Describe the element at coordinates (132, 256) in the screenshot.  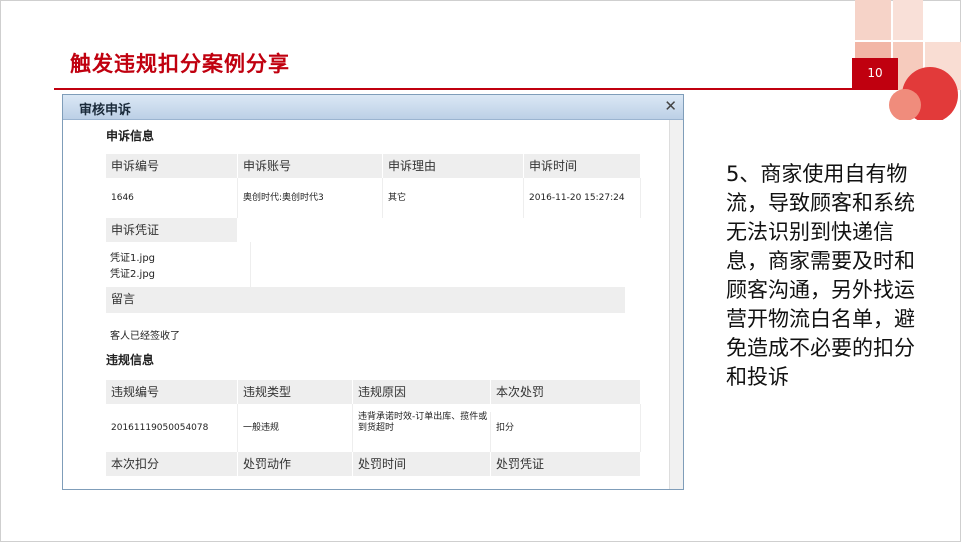
I see `evidence-file-1: 凭证1.jpg` at that location.